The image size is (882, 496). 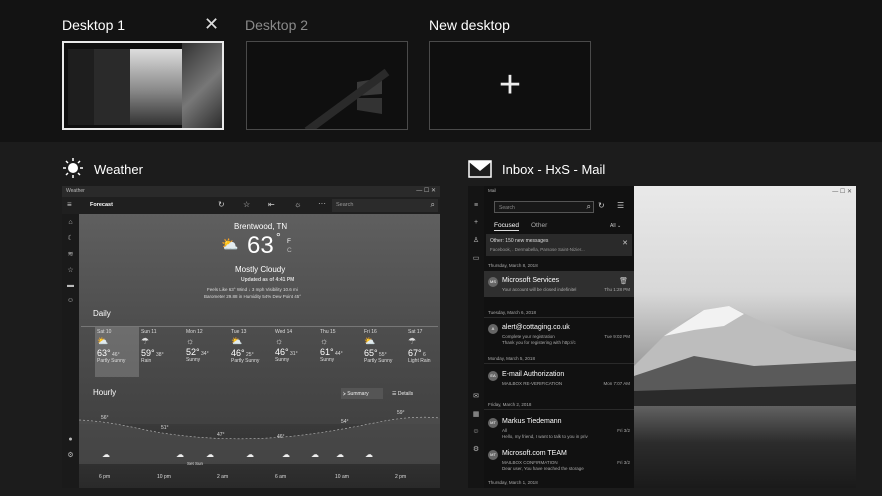 What do you see at coordinates (620, 205) in the screenshot?
I see `select-mode-icon: ☰` at bounding box center [620, 205].